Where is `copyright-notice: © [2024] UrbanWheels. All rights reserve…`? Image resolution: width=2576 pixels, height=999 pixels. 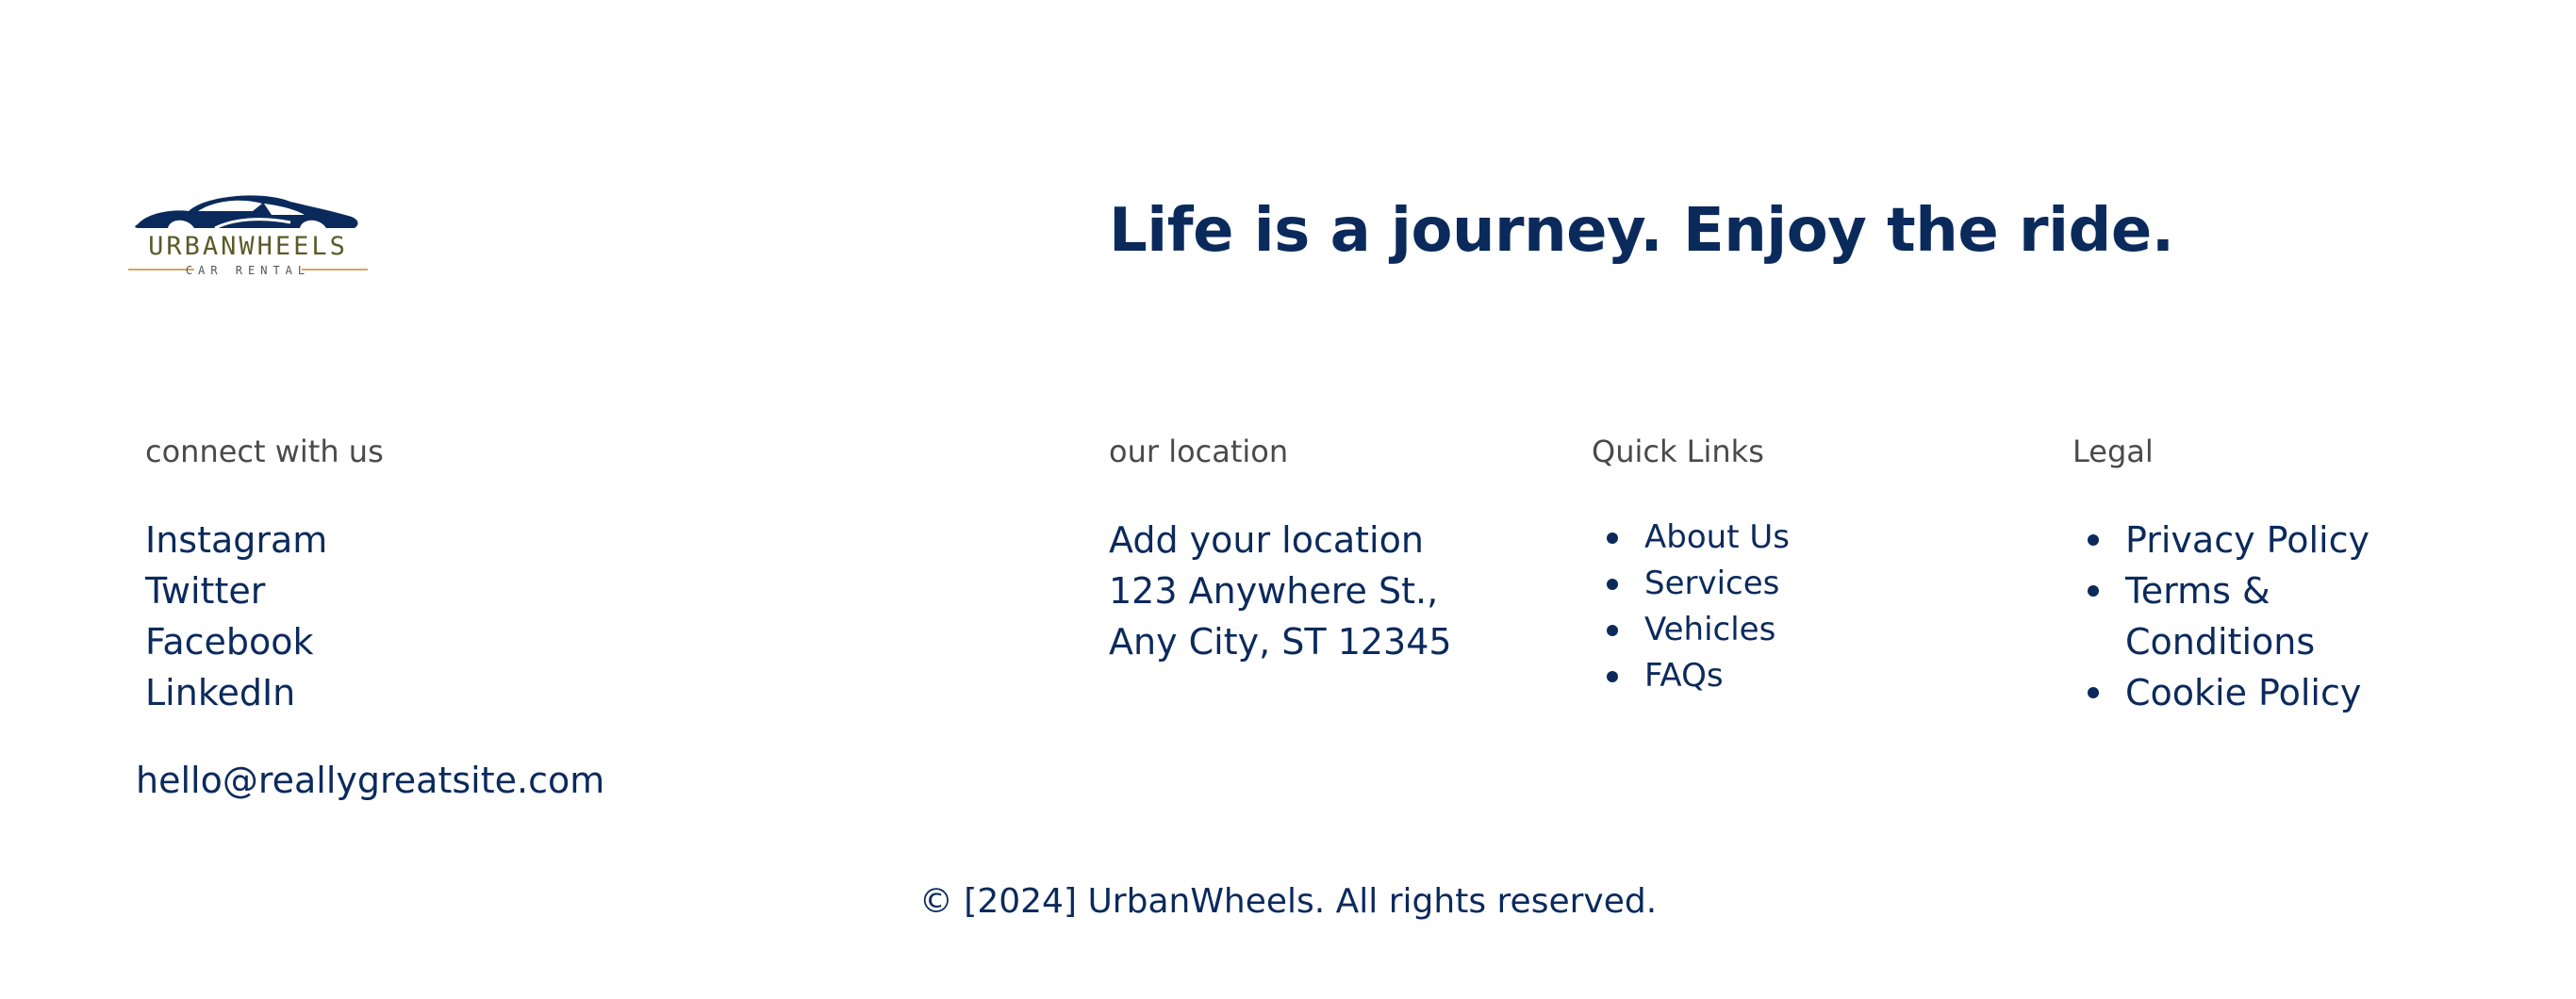 copyright-notice: © [2024] UrbanWheels. All rights reserve… is located at coordinates (1288, 901).